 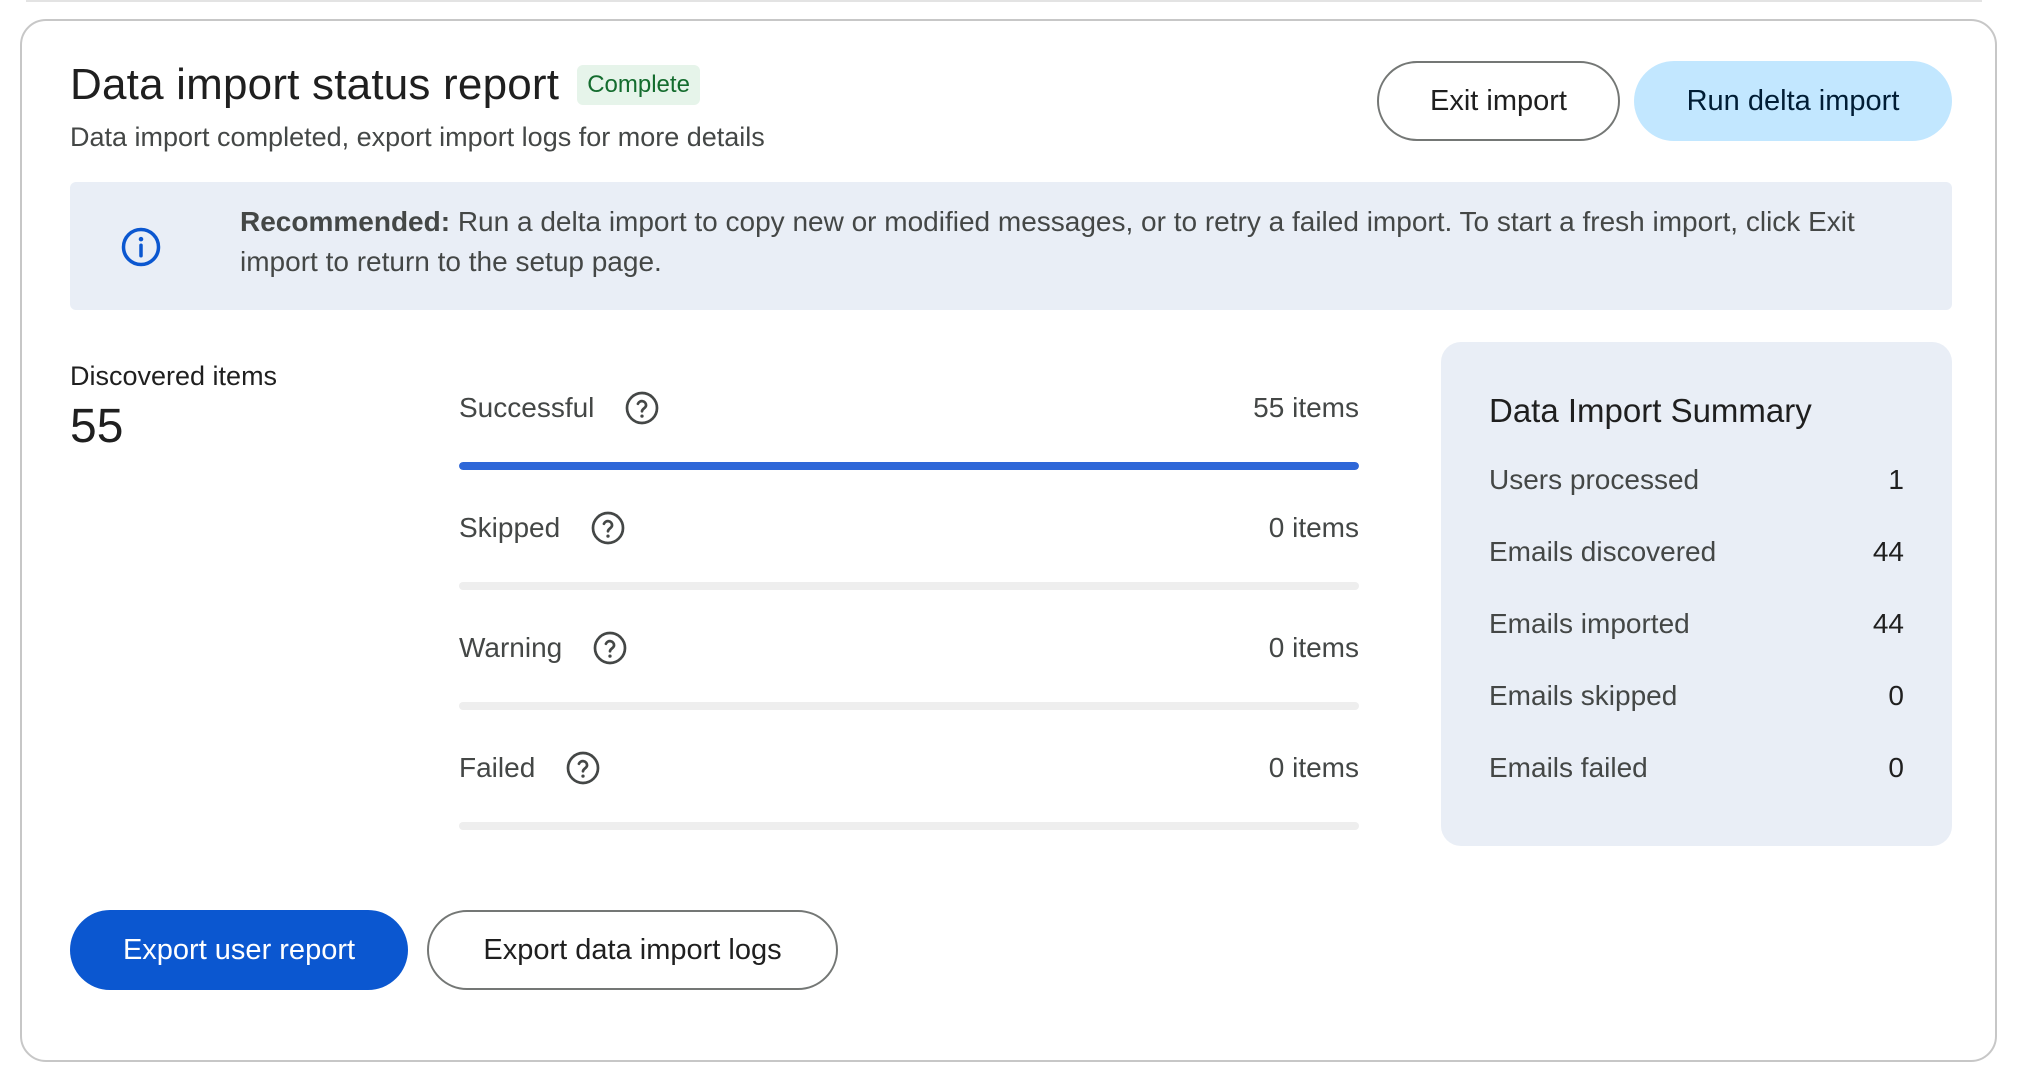 I want to click on top-divider, so click(x=1004, y=1).